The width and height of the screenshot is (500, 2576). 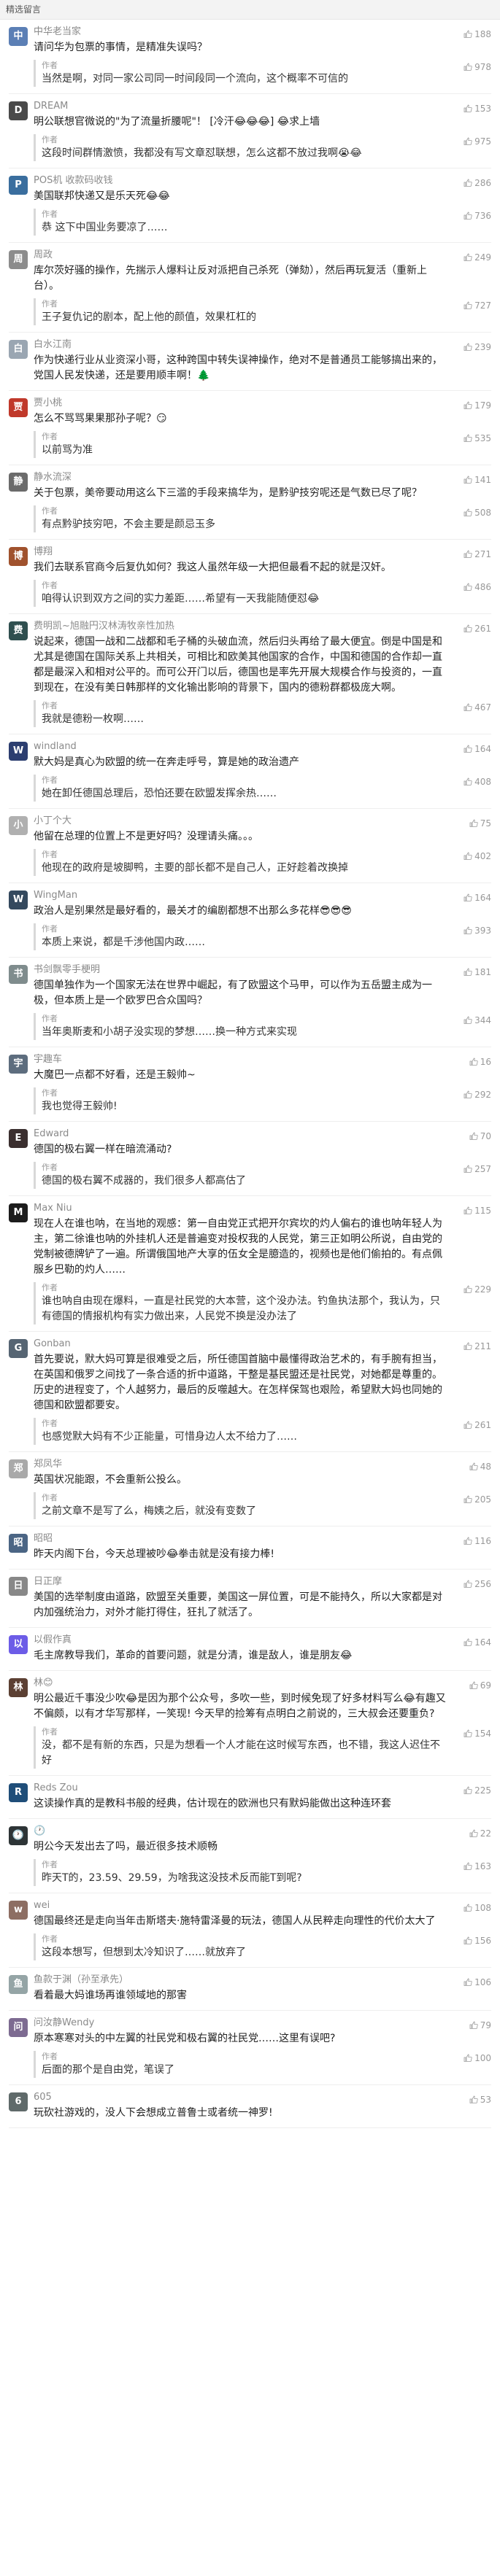 What do you see at coordinates (478, 1347) in the screenshot?
I see `like-button: 211` at bounding box center [478, 1347].